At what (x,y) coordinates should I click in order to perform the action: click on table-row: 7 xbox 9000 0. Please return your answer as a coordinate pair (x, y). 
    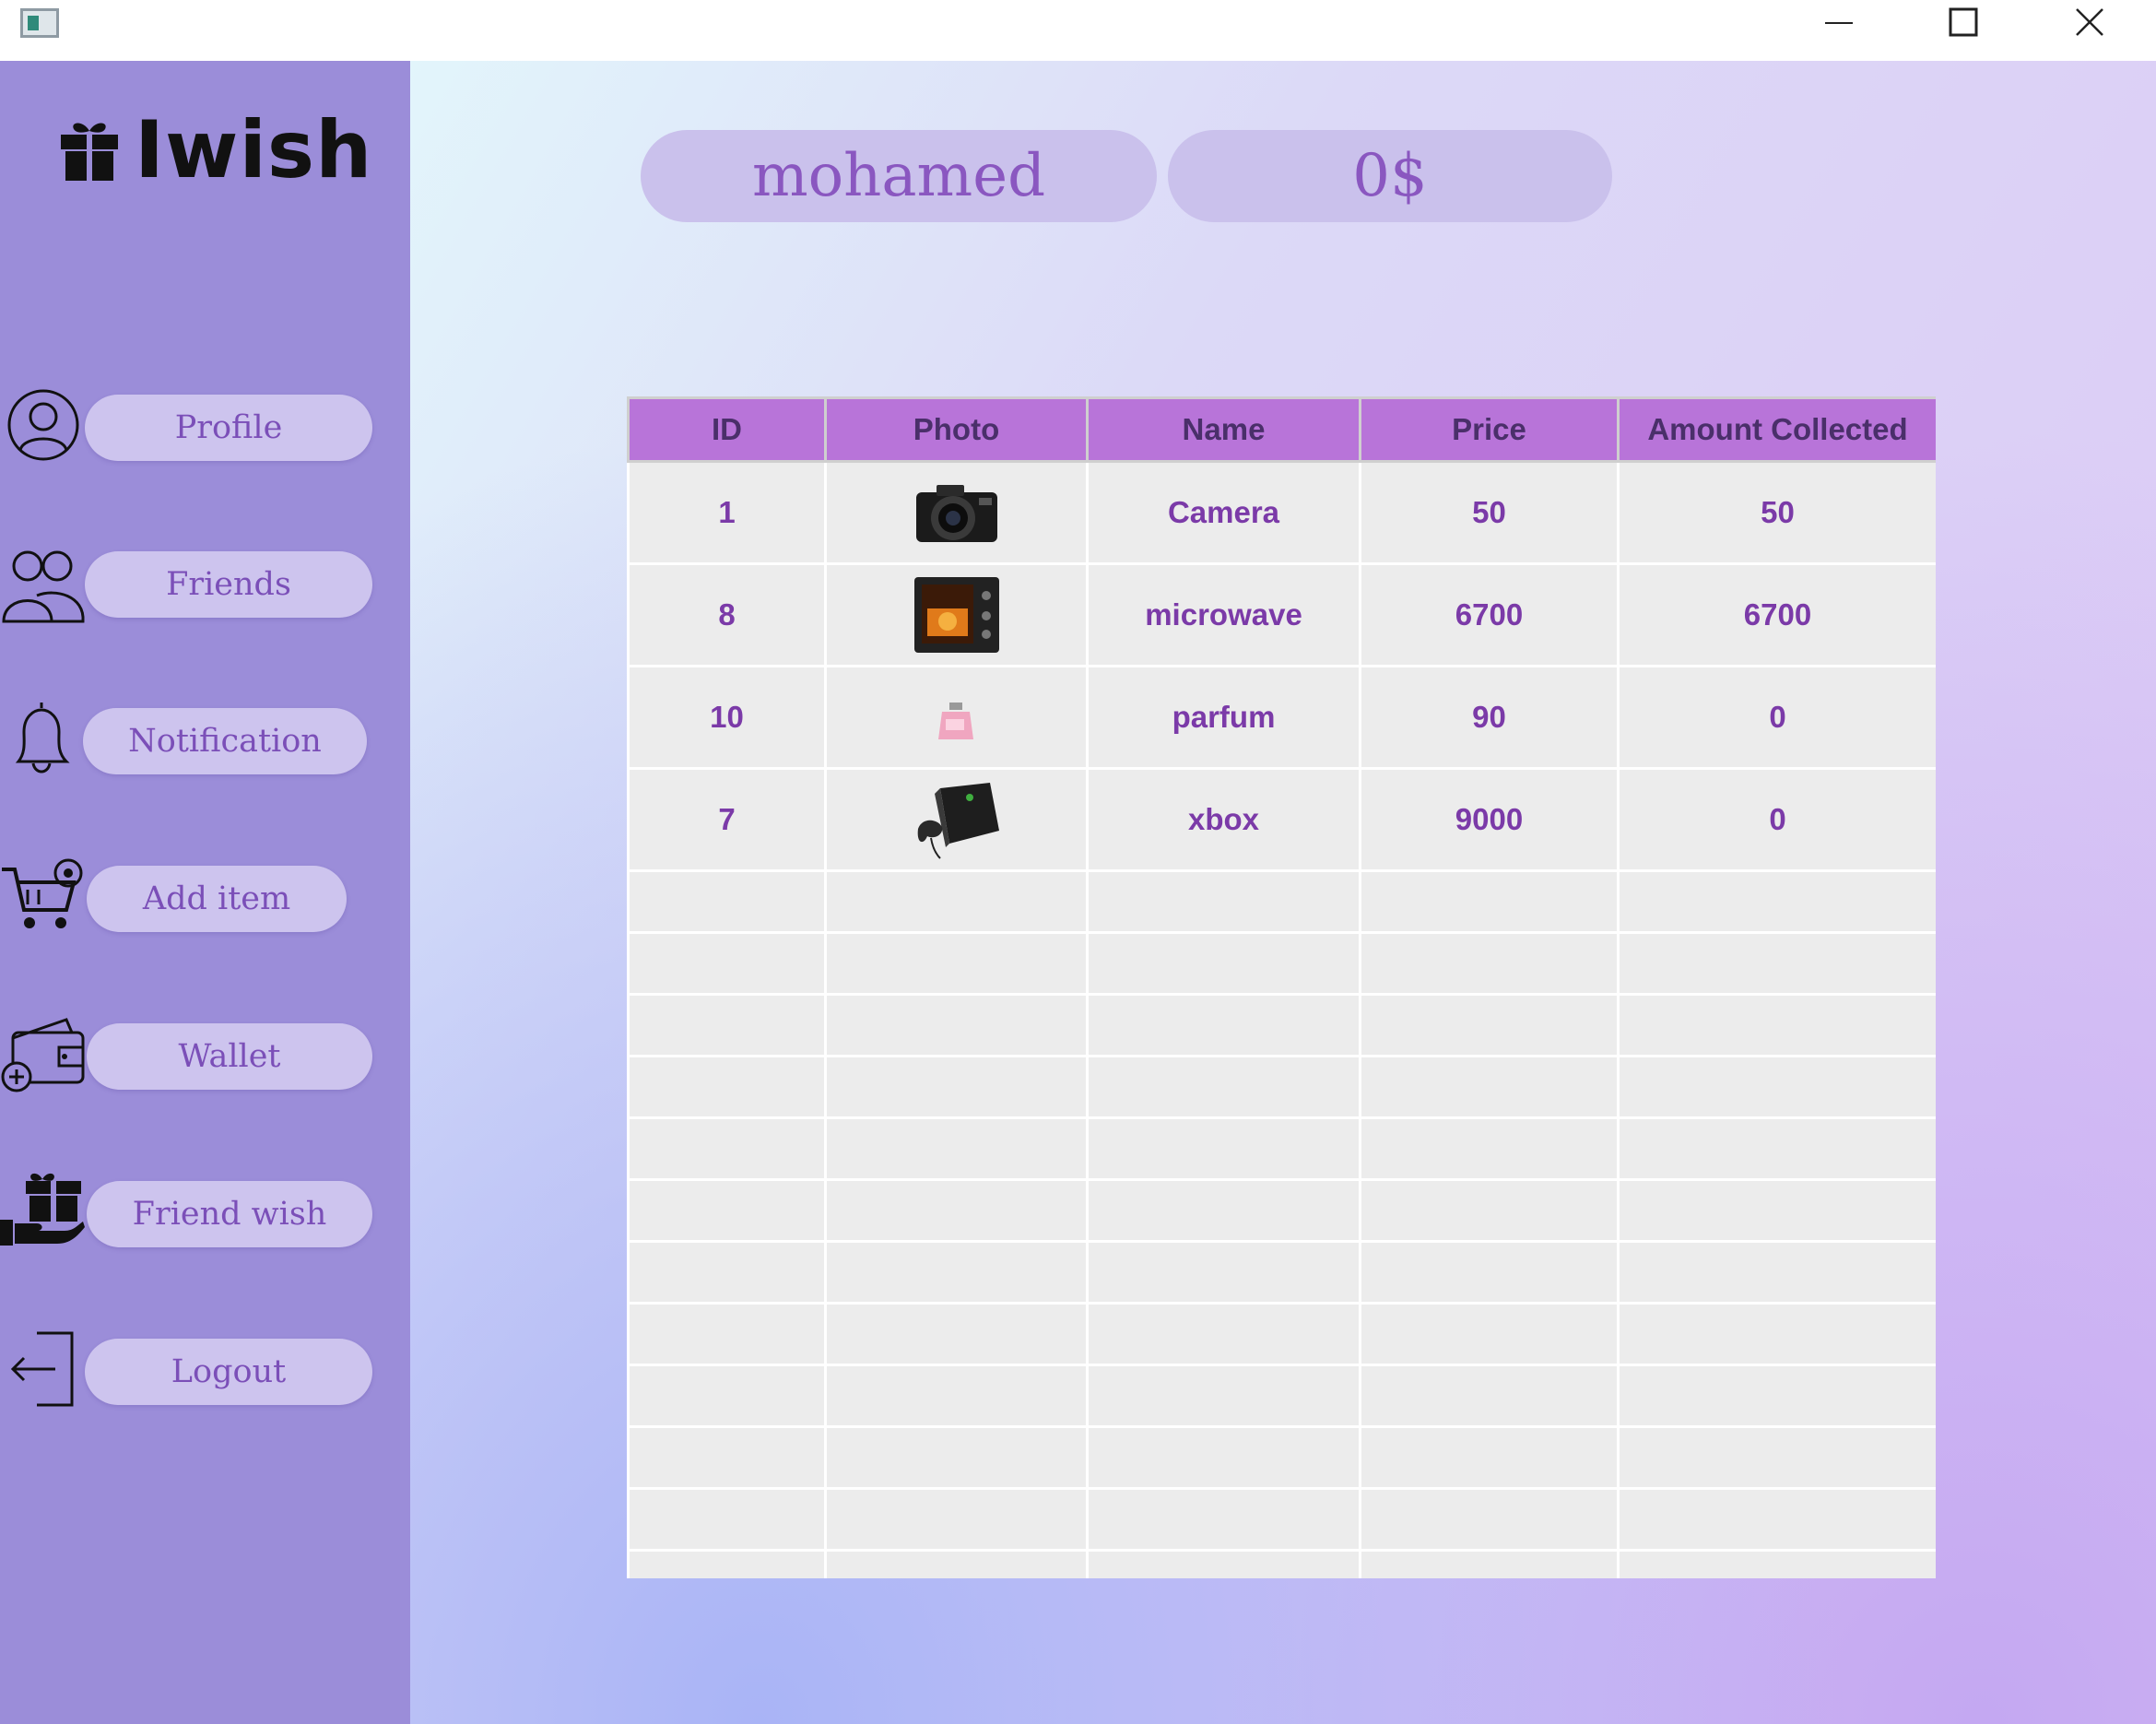
    Looking at the image, I should click on (1281, 819).